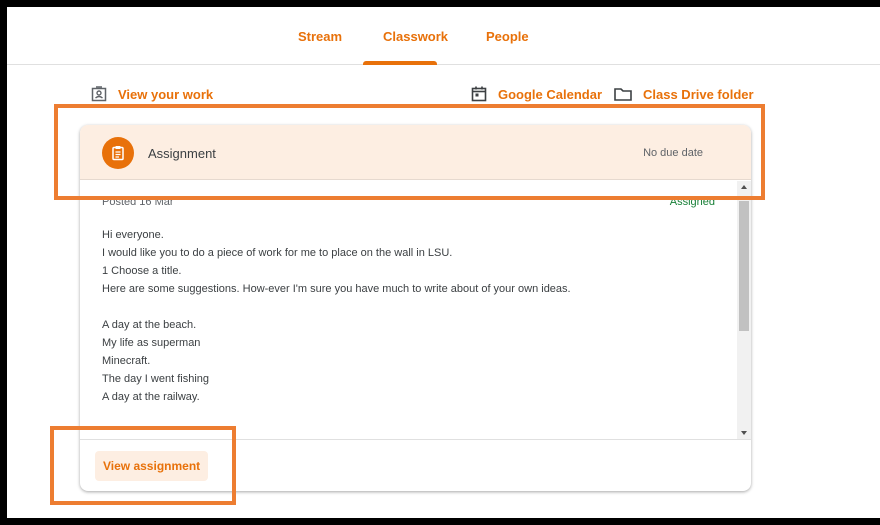 This screenshot has height=525, width=880. What do you see at coordinates (126, 361) in the screenshot?
I see `description-line: Minecraft.` at bounding box center [126, 361].